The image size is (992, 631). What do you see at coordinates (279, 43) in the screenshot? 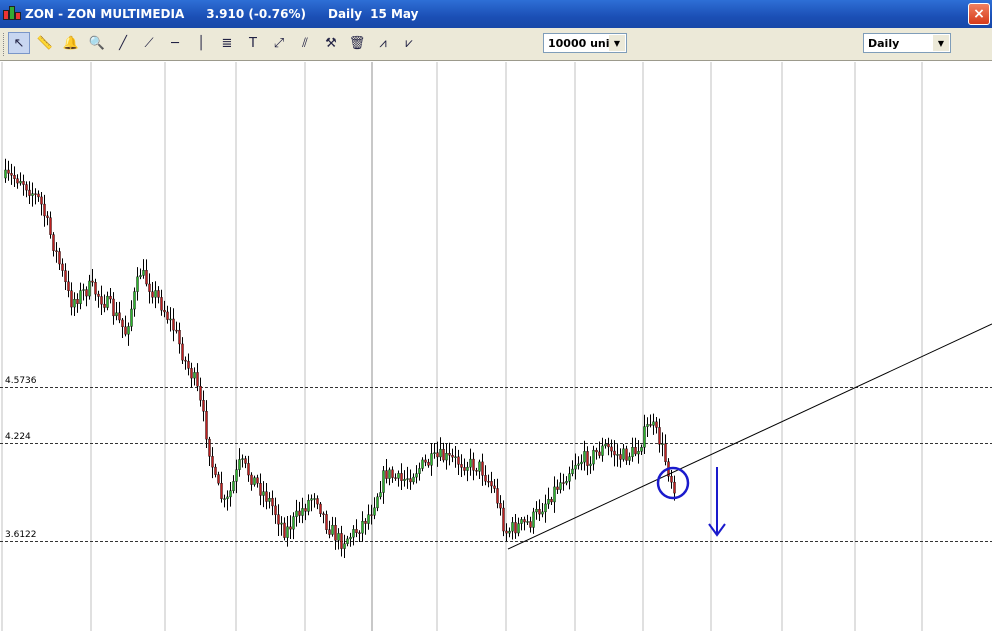
I see `channel-tool: ⤢` at bounding box center [279, 43].